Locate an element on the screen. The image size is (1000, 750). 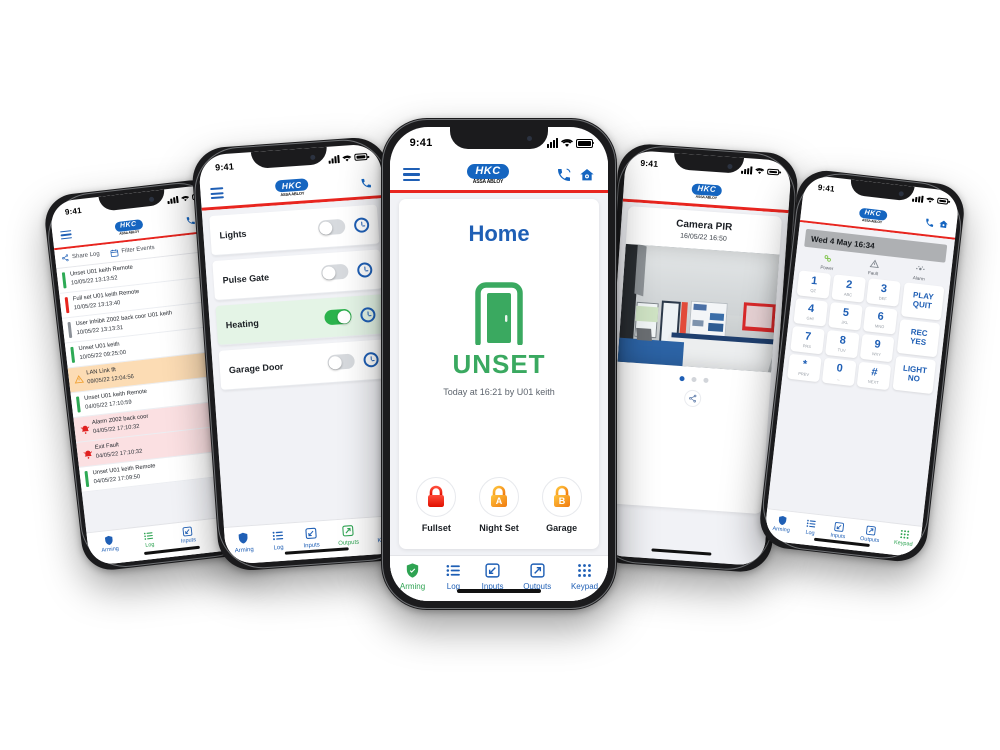
keypad-key-9: 9 WXY is located at coordinates (877, 347).